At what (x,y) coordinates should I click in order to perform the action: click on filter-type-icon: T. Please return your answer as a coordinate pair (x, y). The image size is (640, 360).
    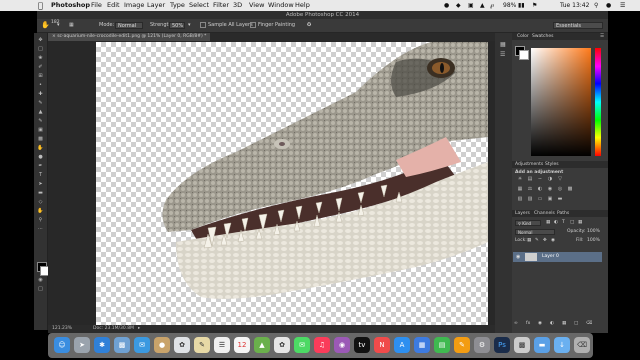
    Looking at the image, I should click on (563, 223).